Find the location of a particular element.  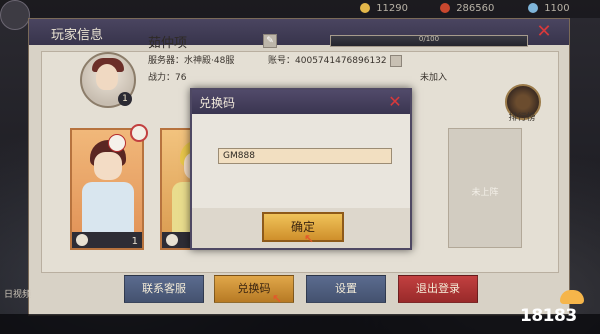

gem-icon is located at coordinates (445, 8).